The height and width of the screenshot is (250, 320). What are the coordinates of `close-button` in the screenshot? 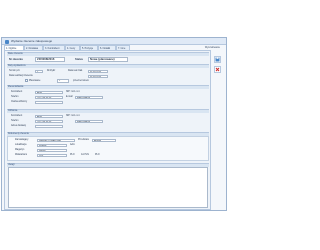 It's located at (217, 69).